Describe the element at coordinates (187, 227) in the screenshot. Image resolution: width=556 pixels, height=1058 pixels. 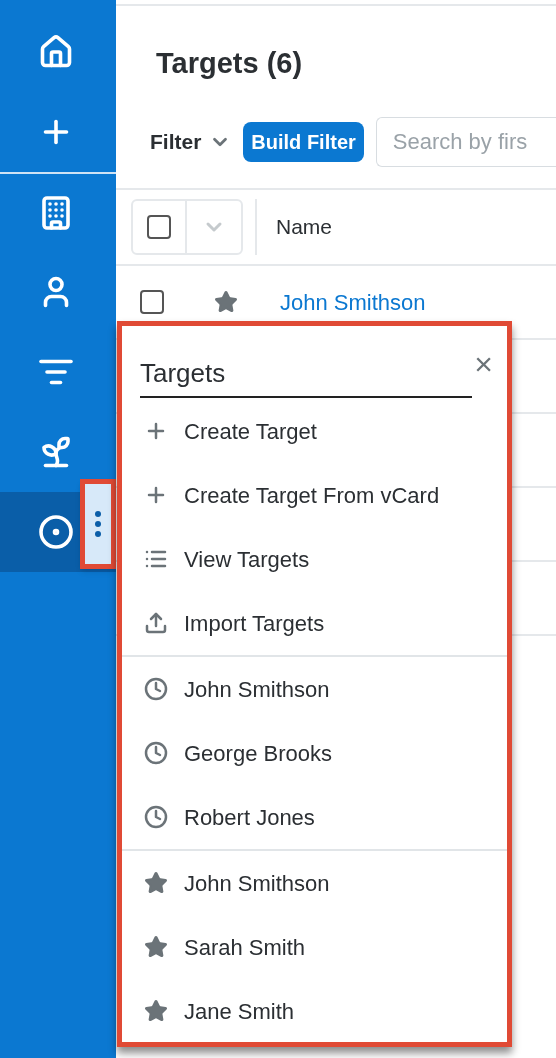
I see `select-all-control` at that location.